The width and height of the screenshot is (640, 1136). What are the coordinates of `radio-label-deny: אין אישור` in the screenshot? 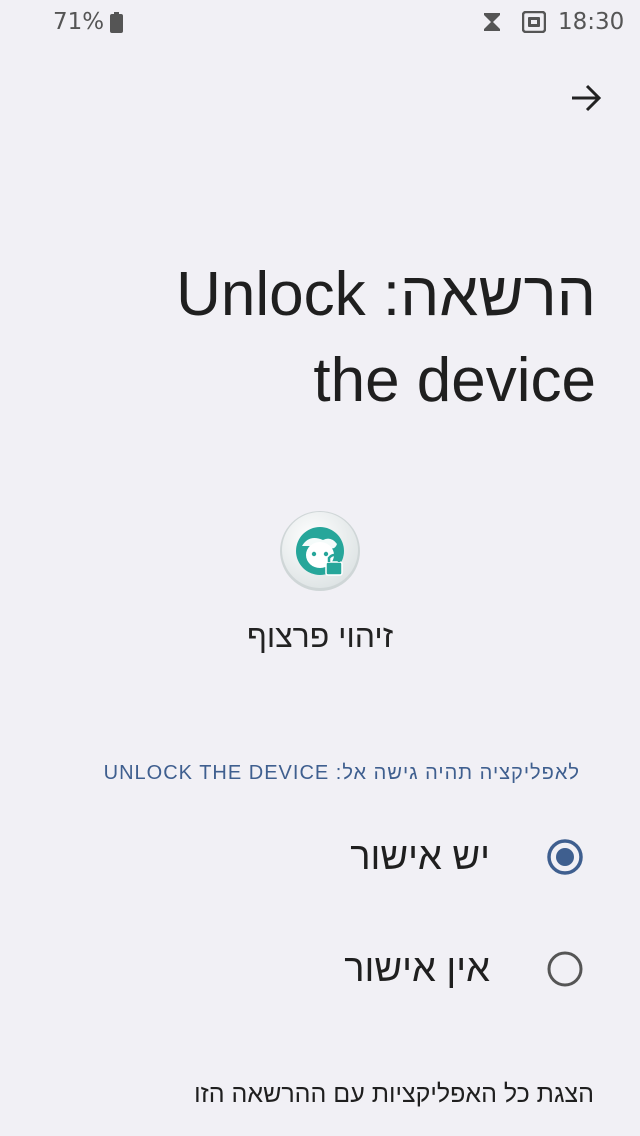 It's located at (417, 969).